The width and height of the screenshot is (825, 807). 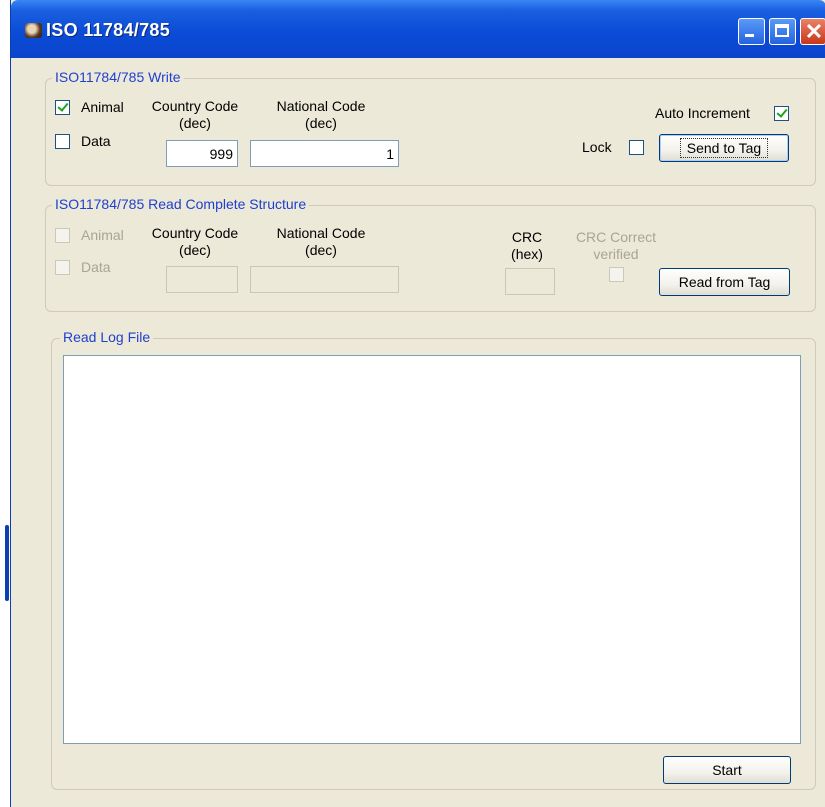 What do you see at coordinates (62, 267) in the screenshot?
I see `read-data-checkbox` at bounding box center [62, 267].